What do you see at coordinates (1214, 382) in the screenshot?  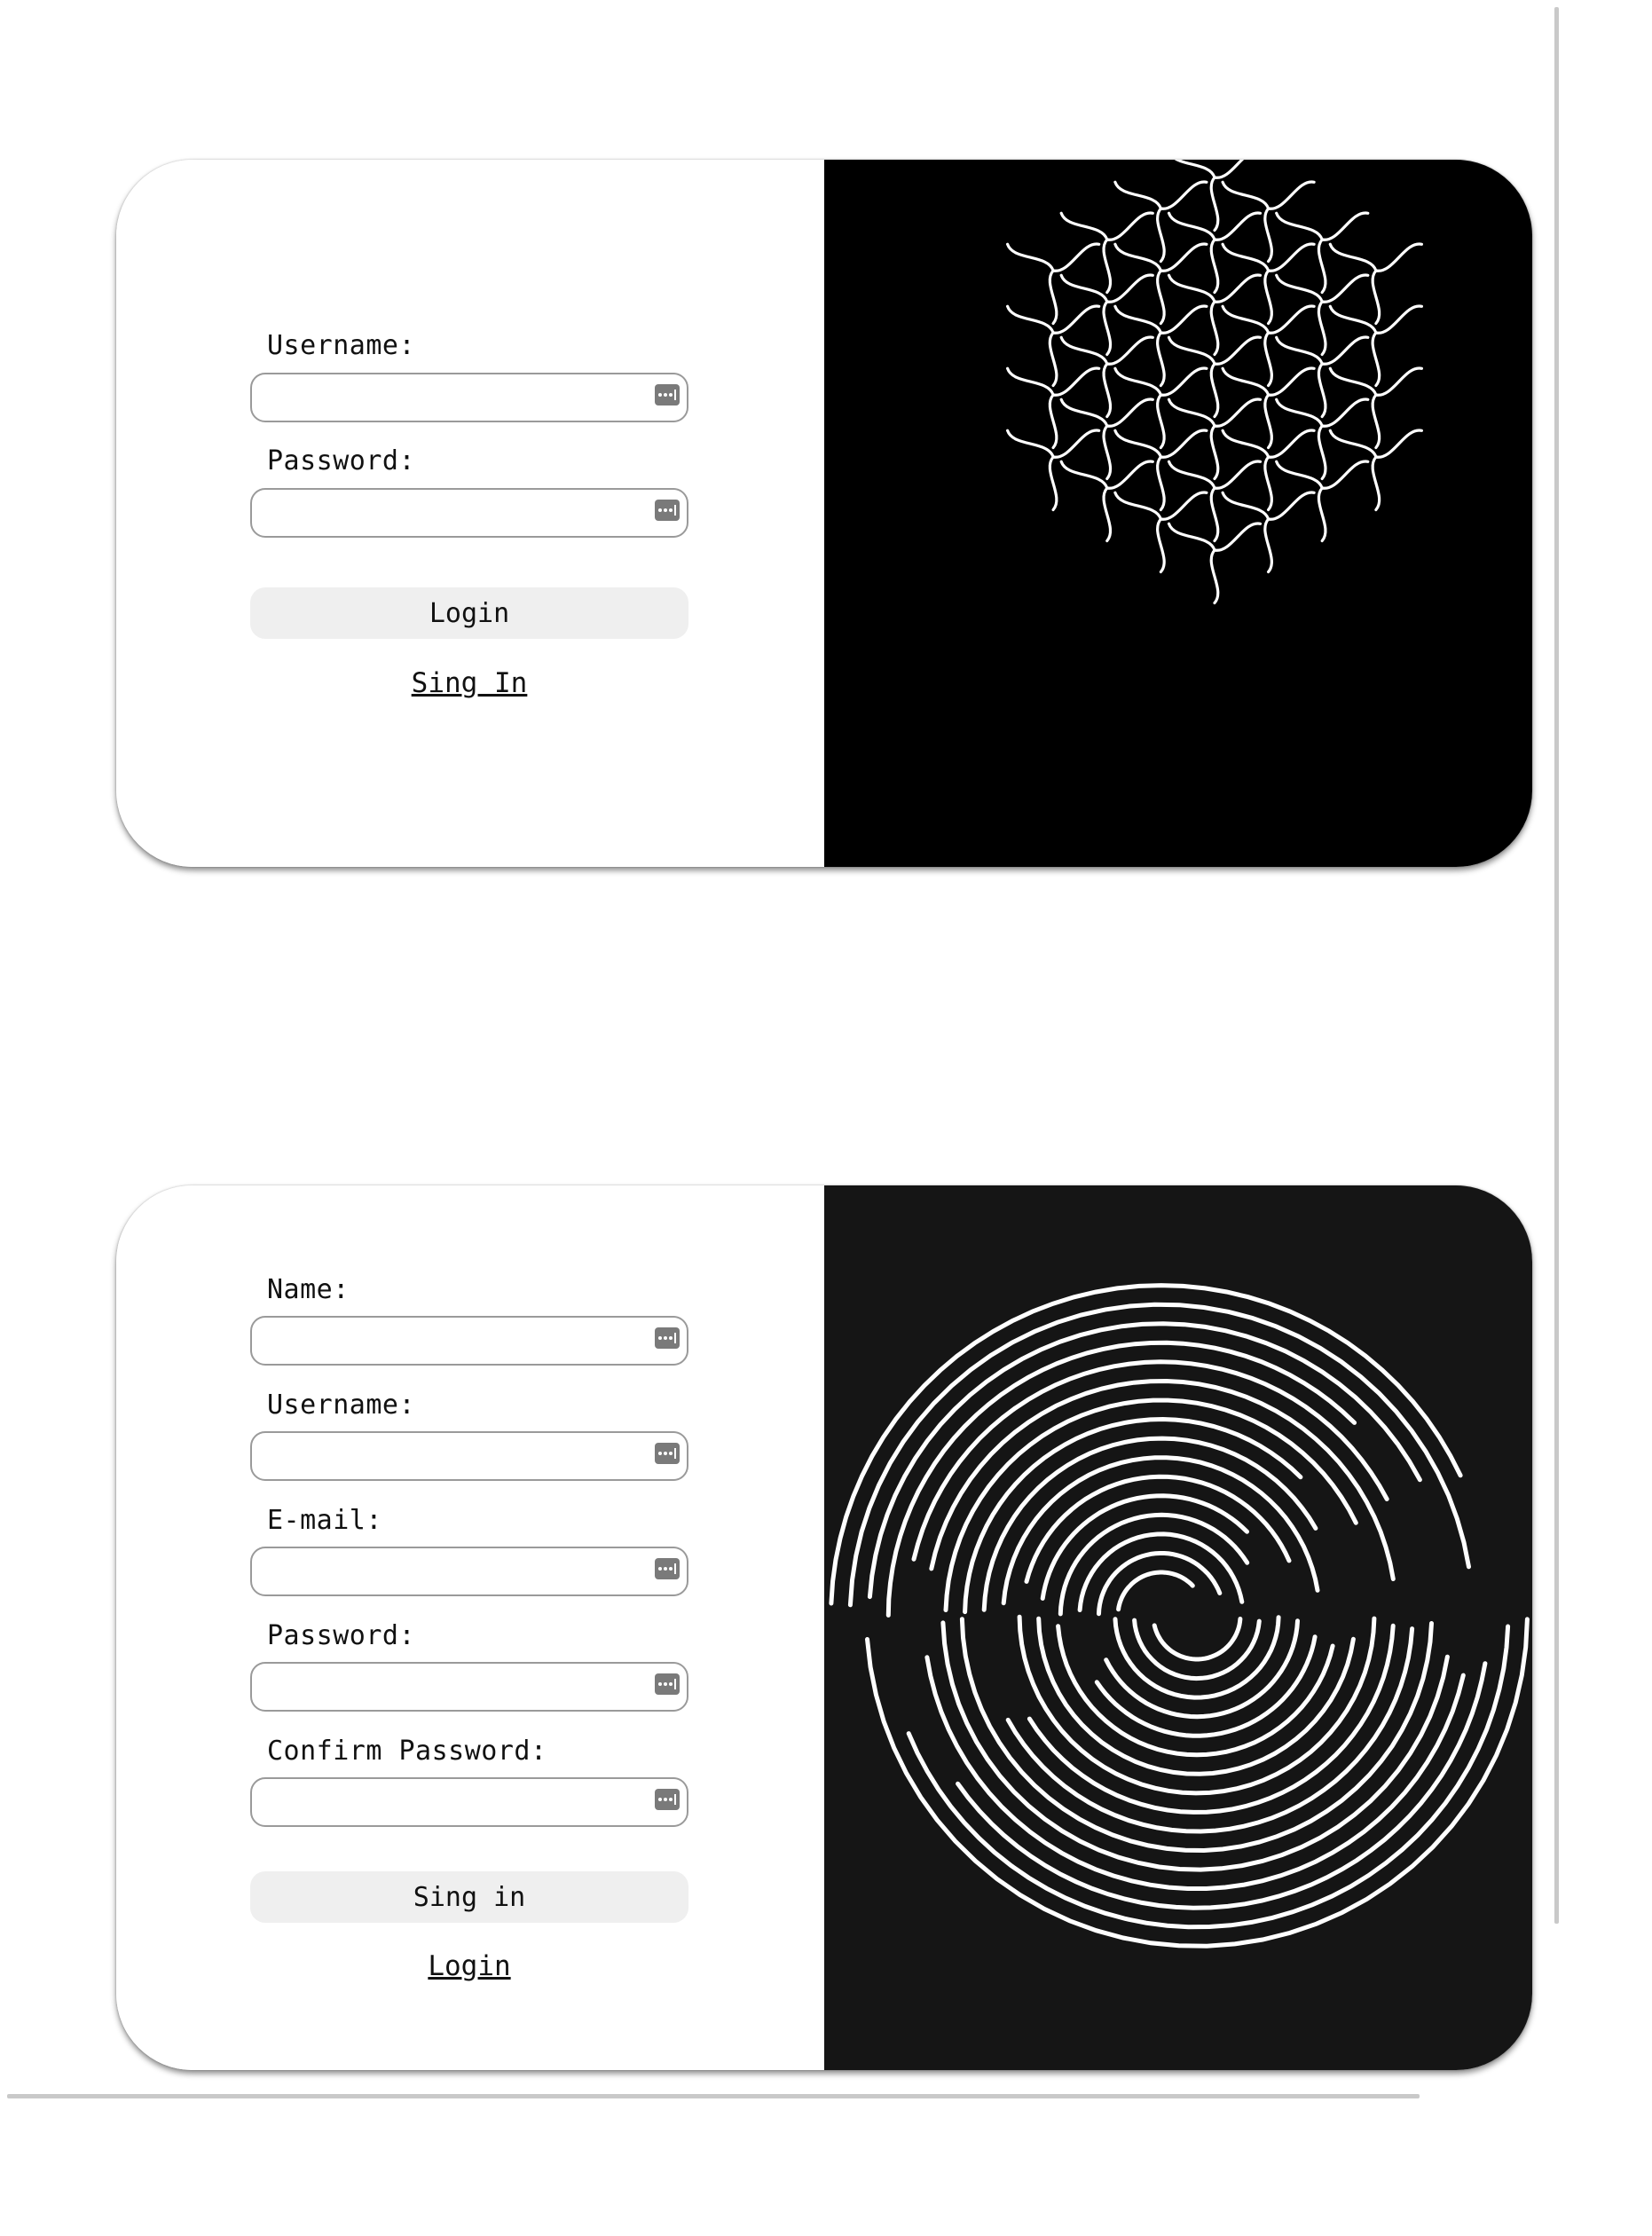 I see `wavy-cube-illustration` at bounding box center [1214, 382].